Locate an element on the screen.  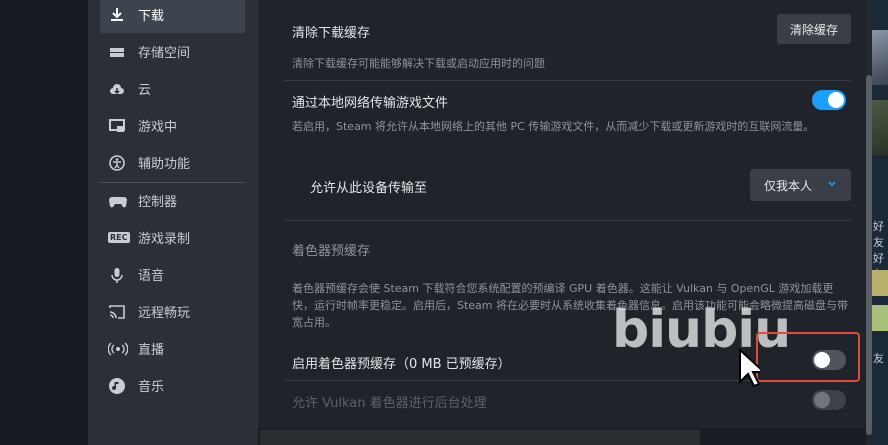
accessibility-icon is located at coordinates (121, 163).